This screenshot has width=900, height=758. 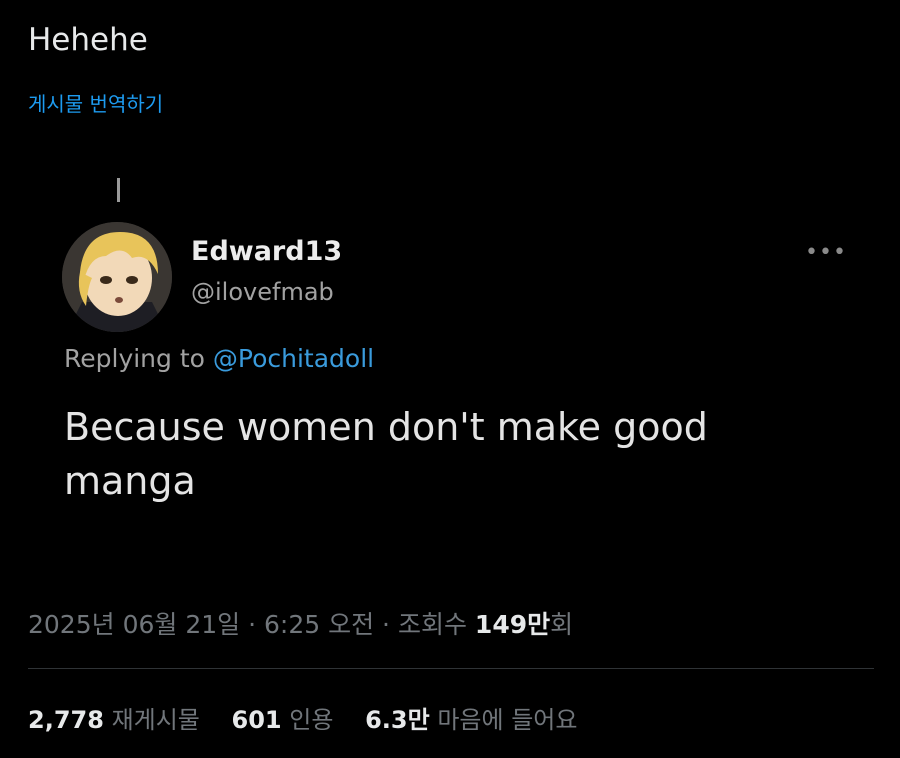 What do you see at coordinates (397, 720) in the screenshot?
I see `likes-count: 6.3만` at bounding box center [397, 720].